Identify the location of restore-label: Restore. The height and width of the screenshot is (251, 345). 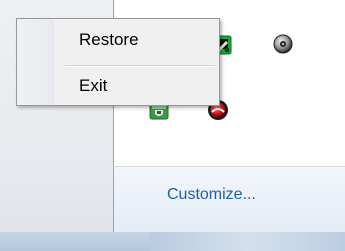
(109, 39).